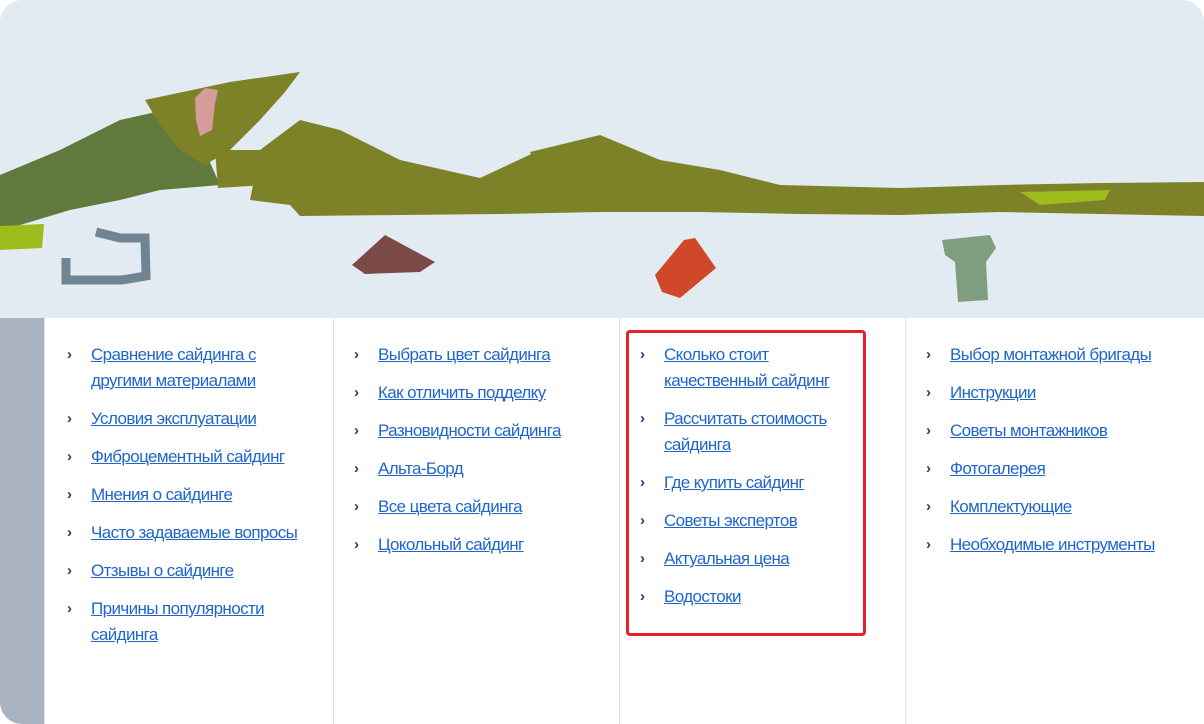  I want to click on menu-item: › Рассчитать стоимость сайдинга, so click(745, 432).